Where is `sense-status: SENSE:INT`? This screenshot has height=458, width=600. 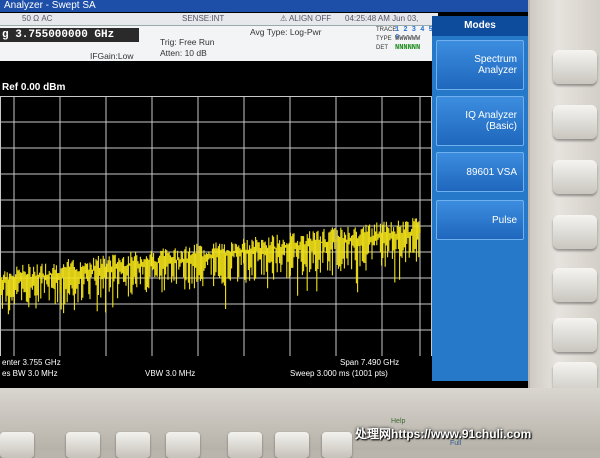 sense-status: SENSE:INT is located at coordinates (203, 18).